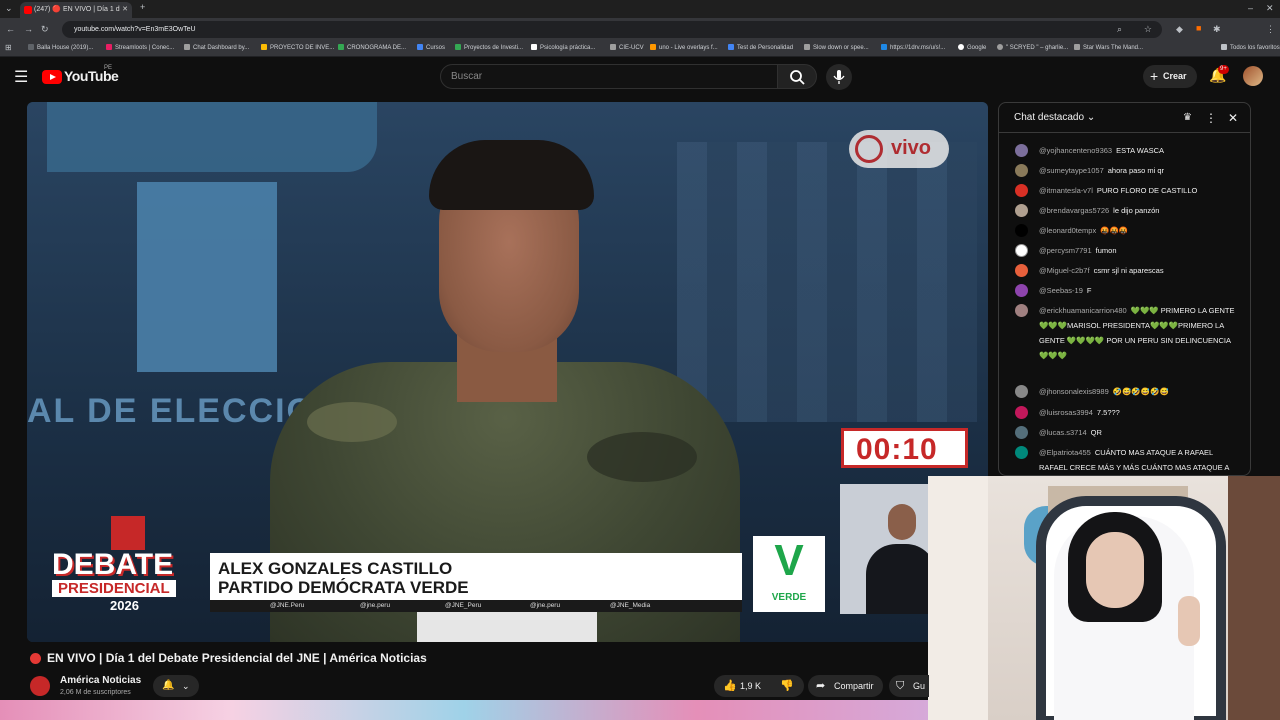  Describe the element at coordinates (1139, 391) in the screenshot. I see `chat-message-body: @jhonsonalexis8989 🤣😅🤣😅🤣😅` at that location.